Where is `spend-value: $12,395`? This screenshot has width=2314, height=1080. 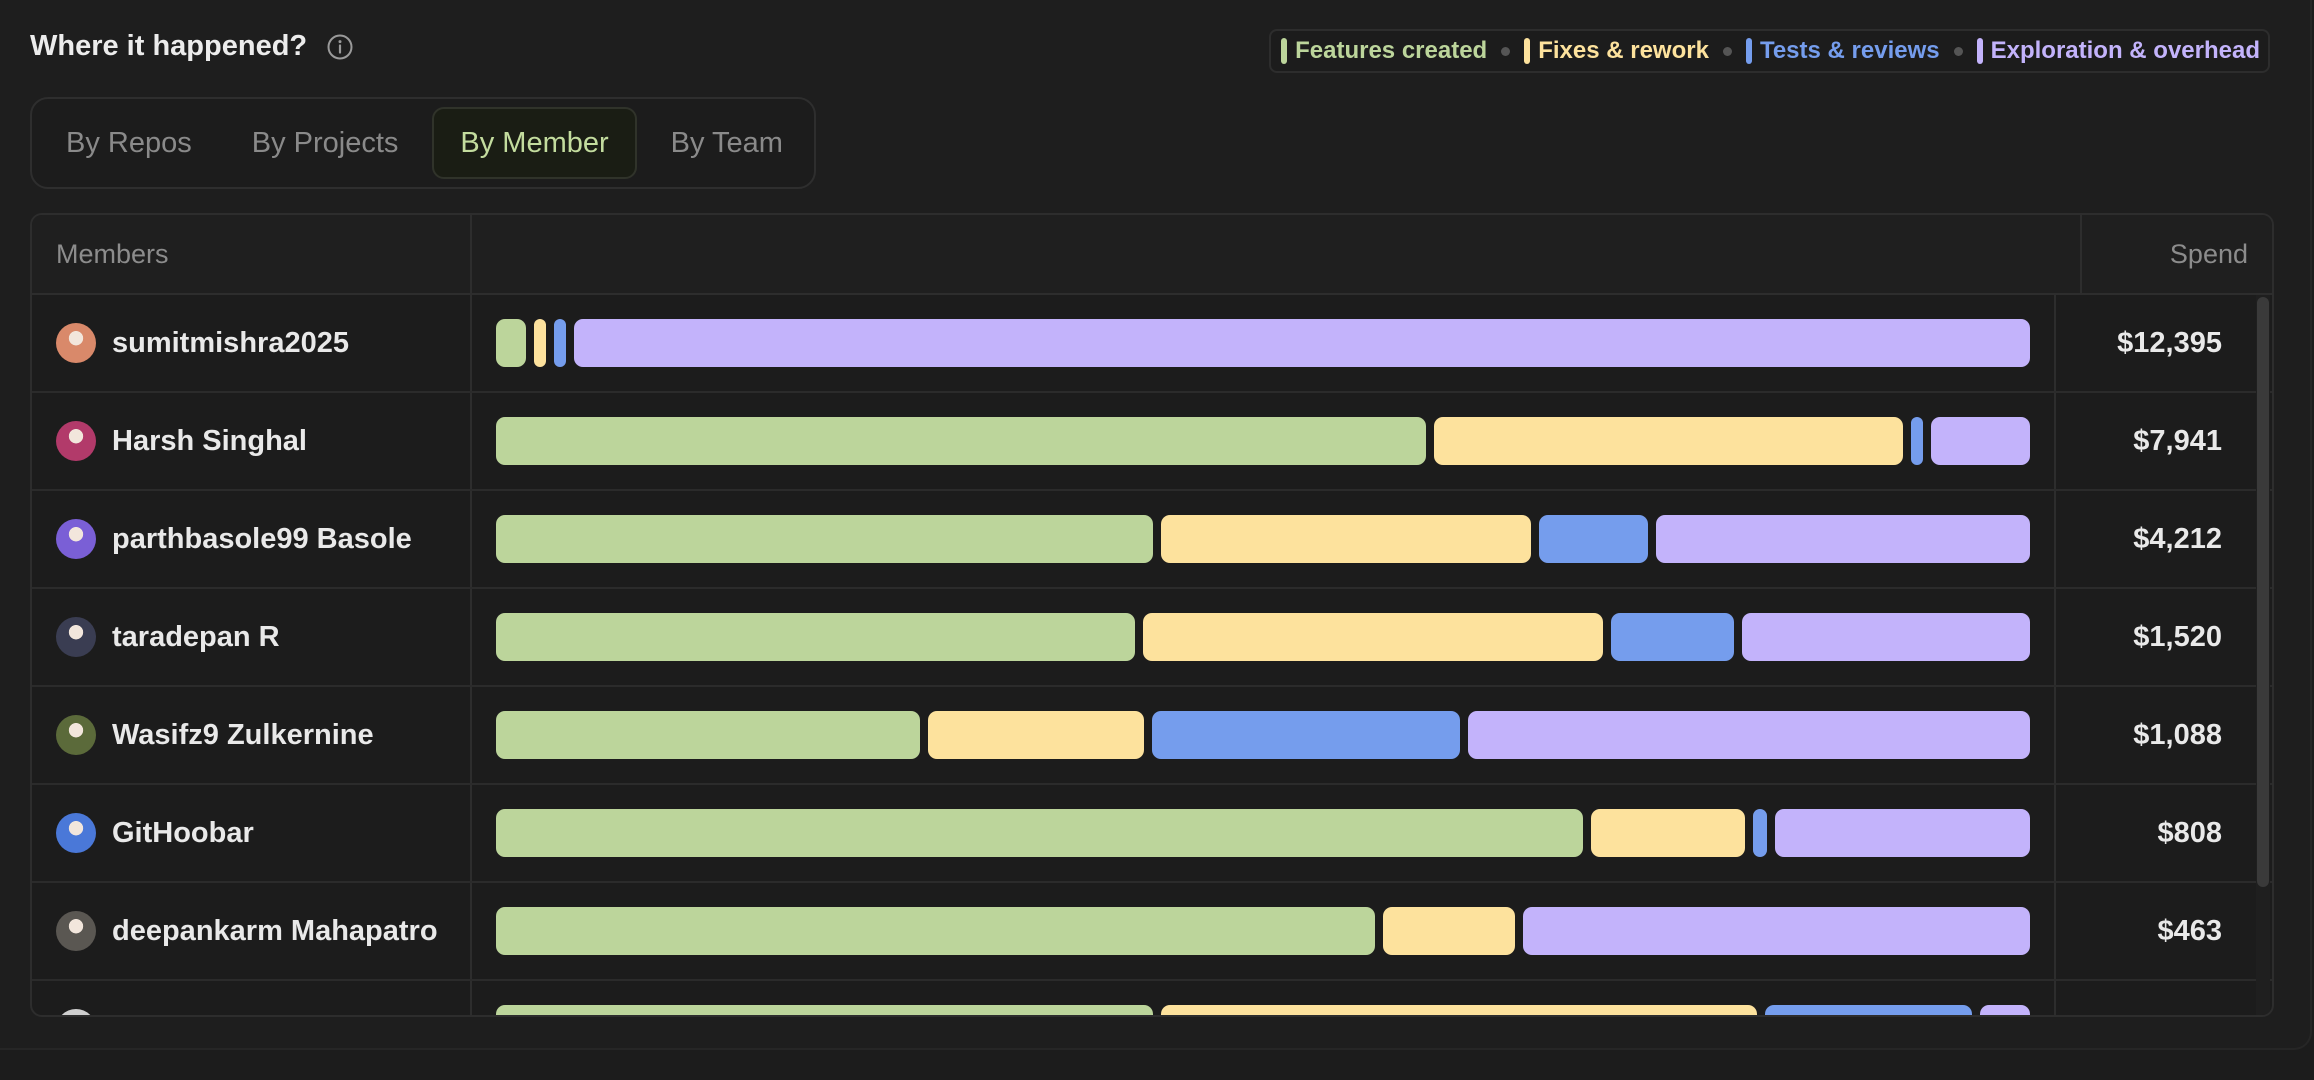
spend-value: $12,395 is located at coordinates (2169, 342).